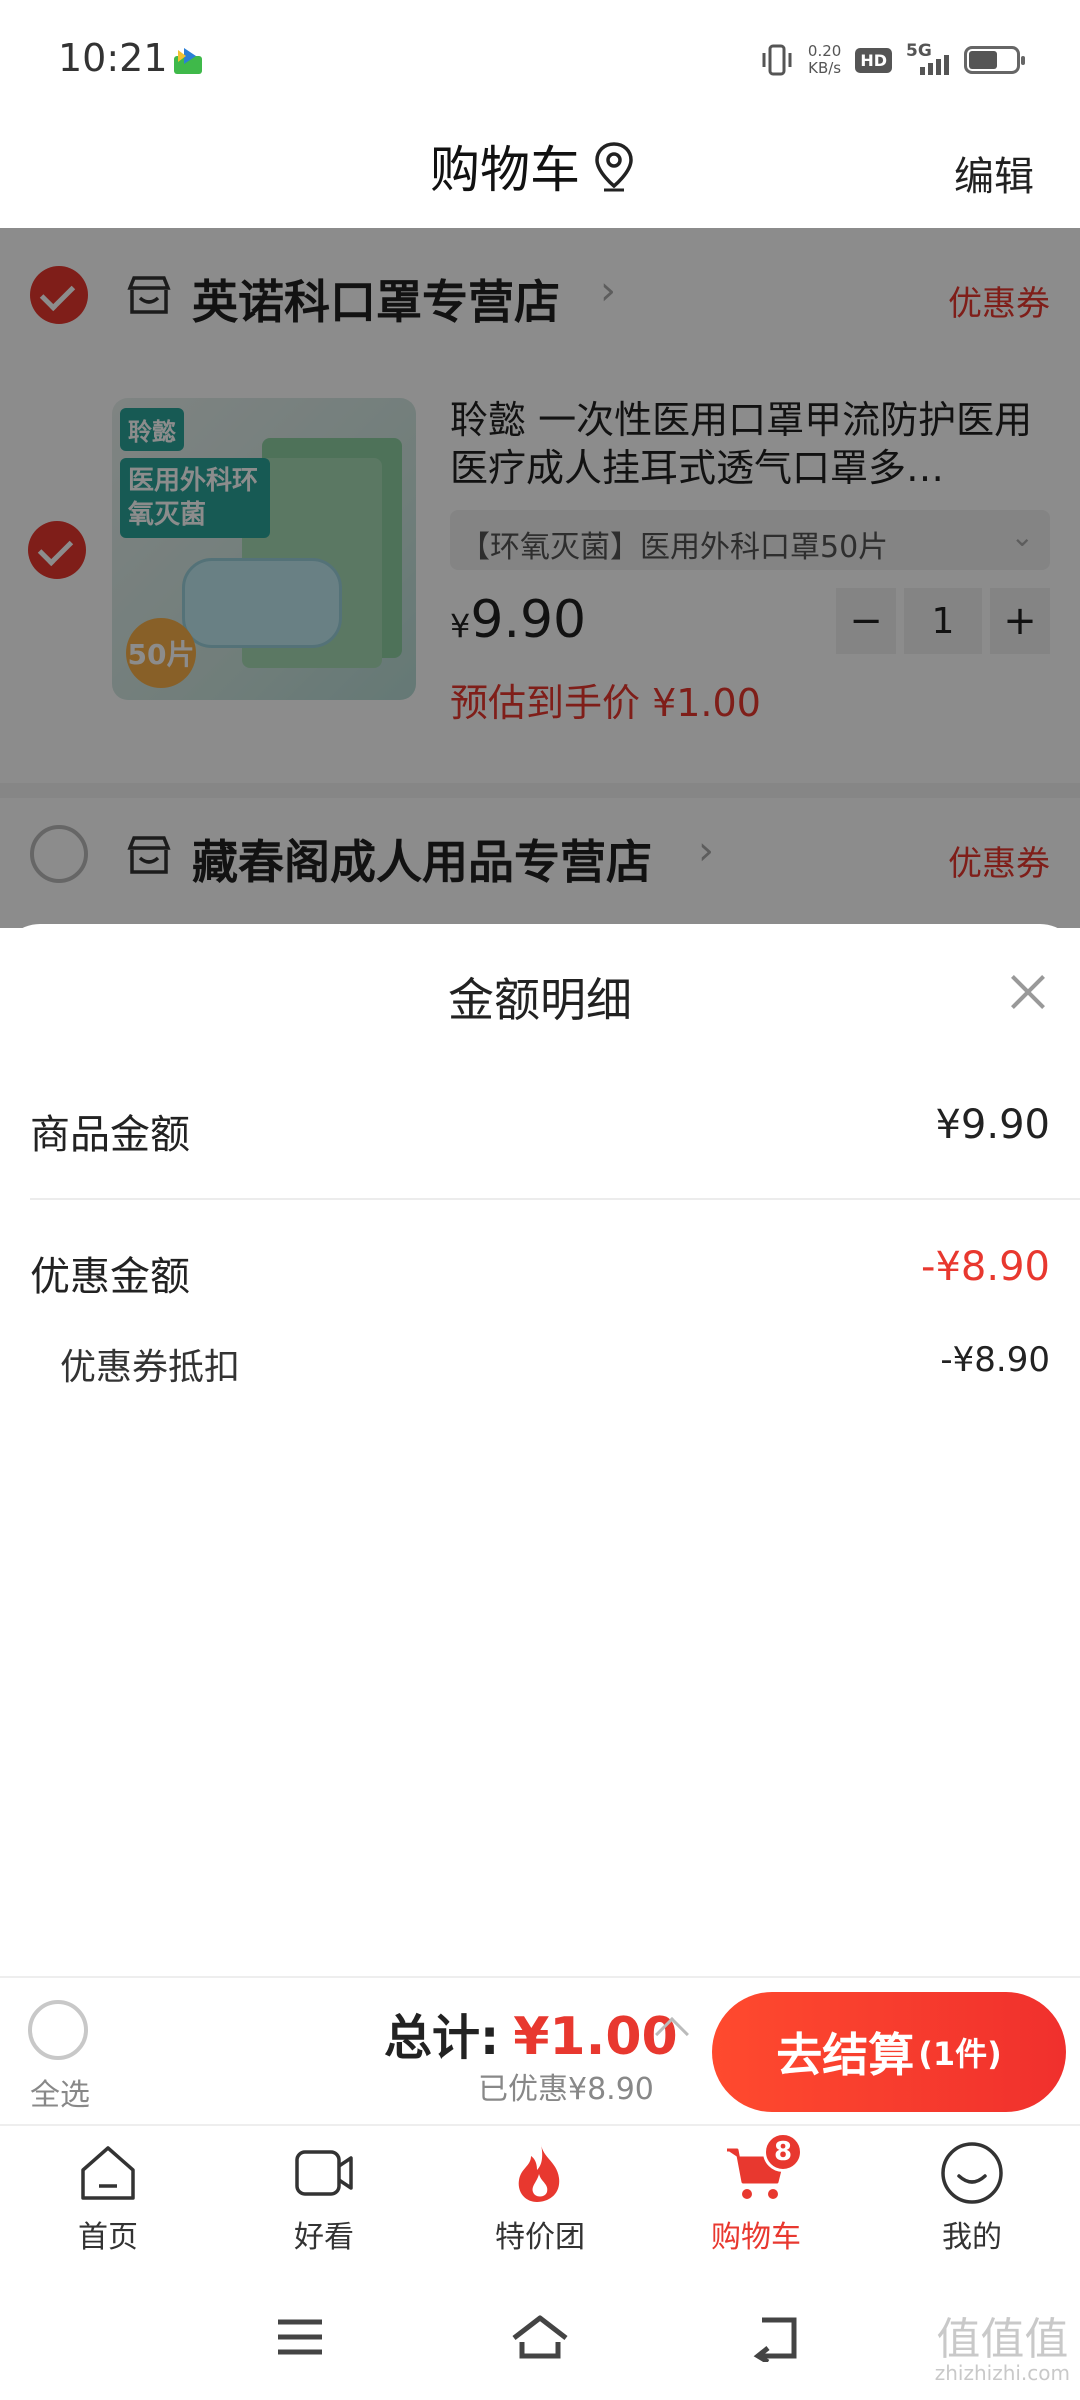 The image size is (1080, 2400). What do you see at coordinates (58, 2030) in the screenshot?
I see `select-all-checkbox` at bounding box center [58, 2030].